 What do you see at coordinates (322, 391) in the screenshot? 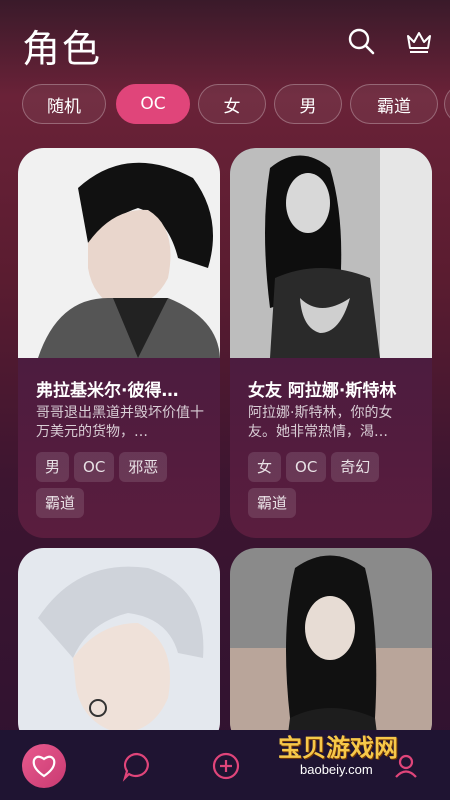
I see `card-title: 女友 阿拉娜·斯特林` at bounding box center [322, 391].